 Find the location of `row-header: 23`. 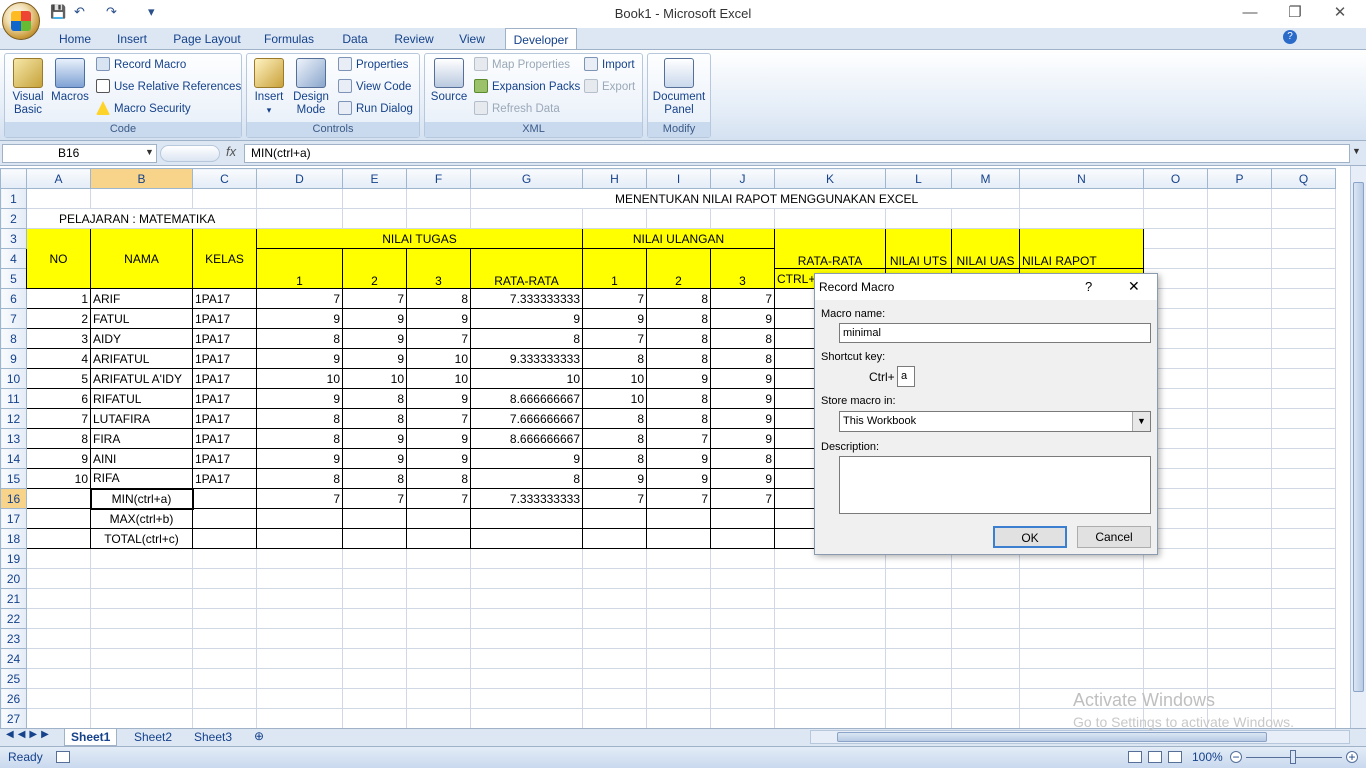

row-header: 23 is located at coordinates (13, 638).